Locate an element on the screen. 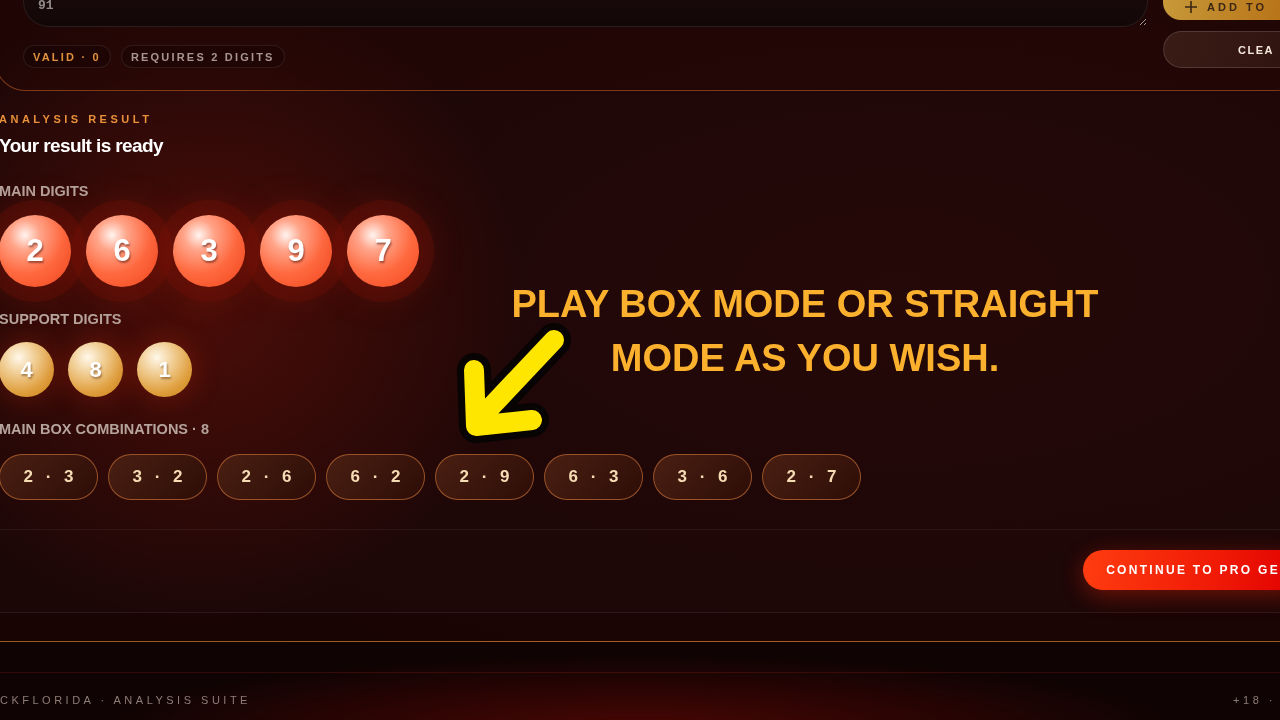 The height and width of the screenshot is (720, 1280). combination-pill: 2 · 3 is located at coordinates (49, 477).